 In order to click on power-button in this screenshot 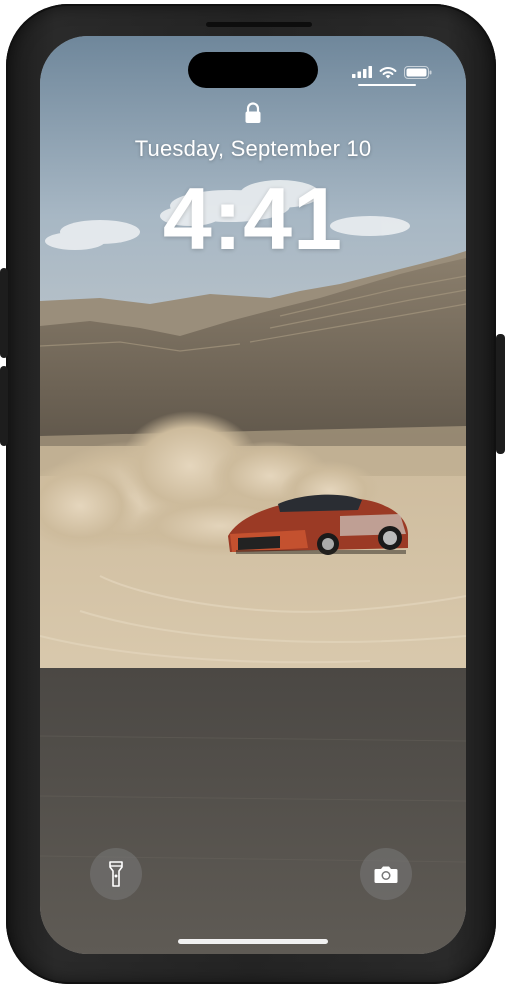, I will do `click(500, 394)`.